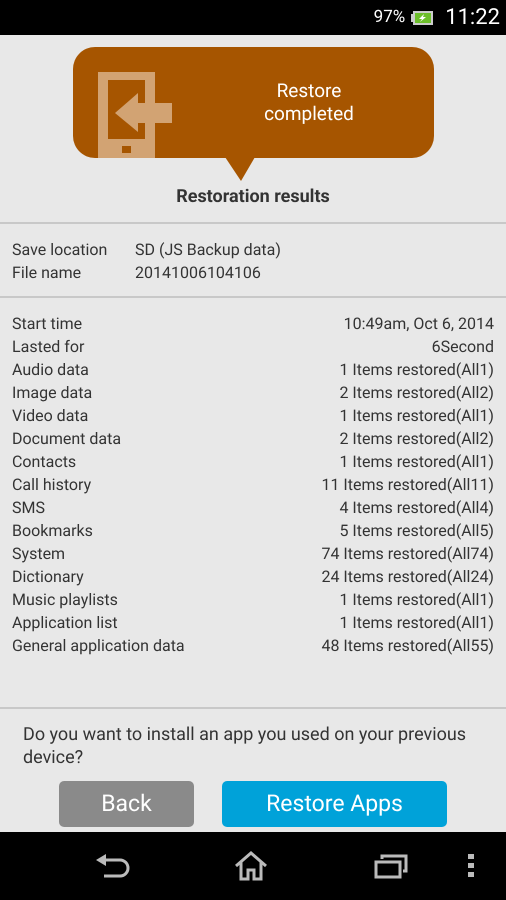  What do you see at coordinates (416, 531) in the screenshot?
I see `result-value: 5 Items restored(All5)` at bounding box center [416, 531].